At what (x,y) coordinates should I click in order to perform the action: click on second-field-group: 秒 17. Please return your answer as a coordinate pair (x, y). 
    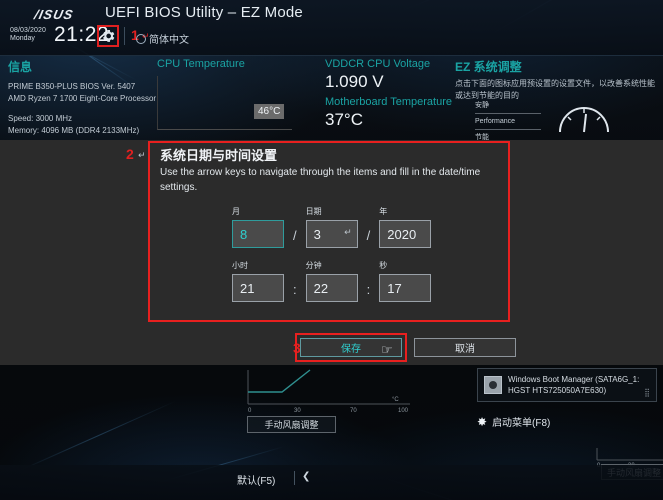
    Looking at the image, I should click on (405, 281).